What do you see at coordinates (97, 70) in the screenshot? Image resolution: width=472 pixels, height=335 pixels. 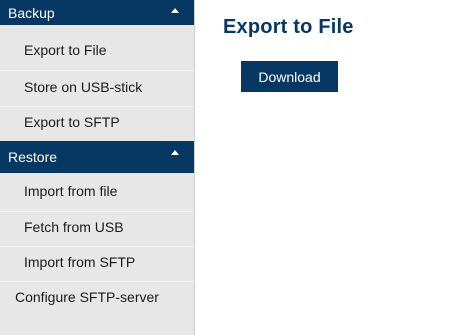 I see `divider` at bounding box center [97, 70].